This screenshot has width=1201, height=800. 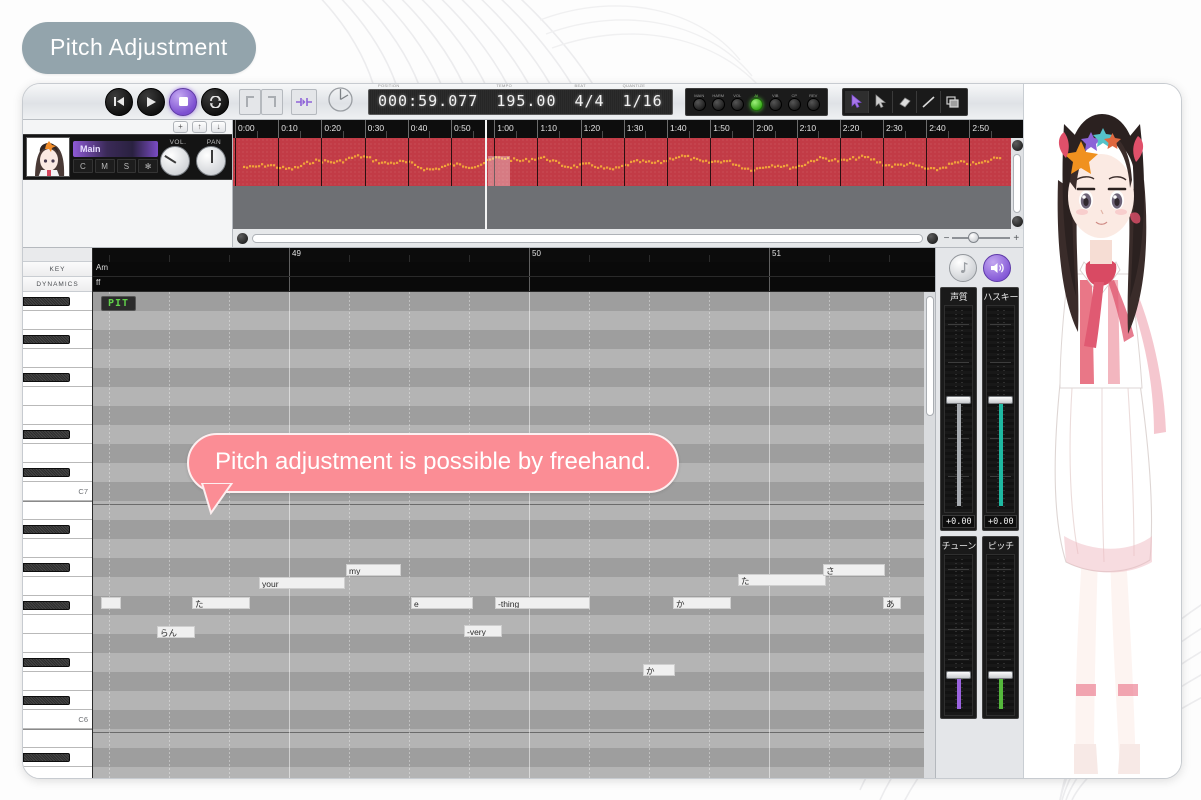 What do you see at coordinates (981, 237) in the screenshot?
I see `zoom-track` at bounding box center [981, 237].